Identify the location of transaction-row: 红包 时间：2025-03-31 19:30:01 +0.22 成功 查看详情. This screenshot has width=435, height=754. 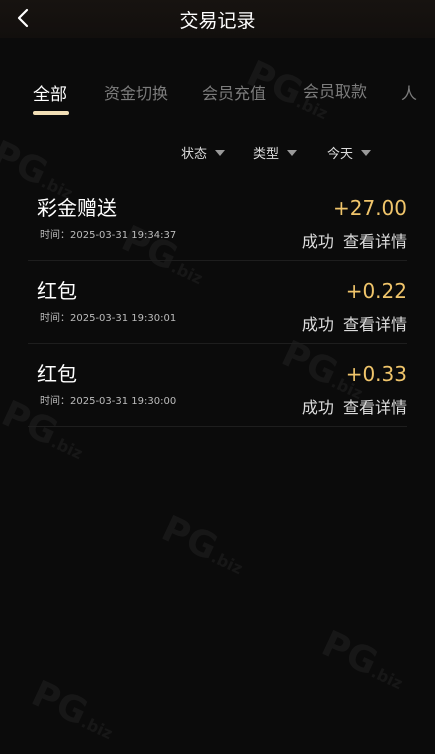
(217, 302).